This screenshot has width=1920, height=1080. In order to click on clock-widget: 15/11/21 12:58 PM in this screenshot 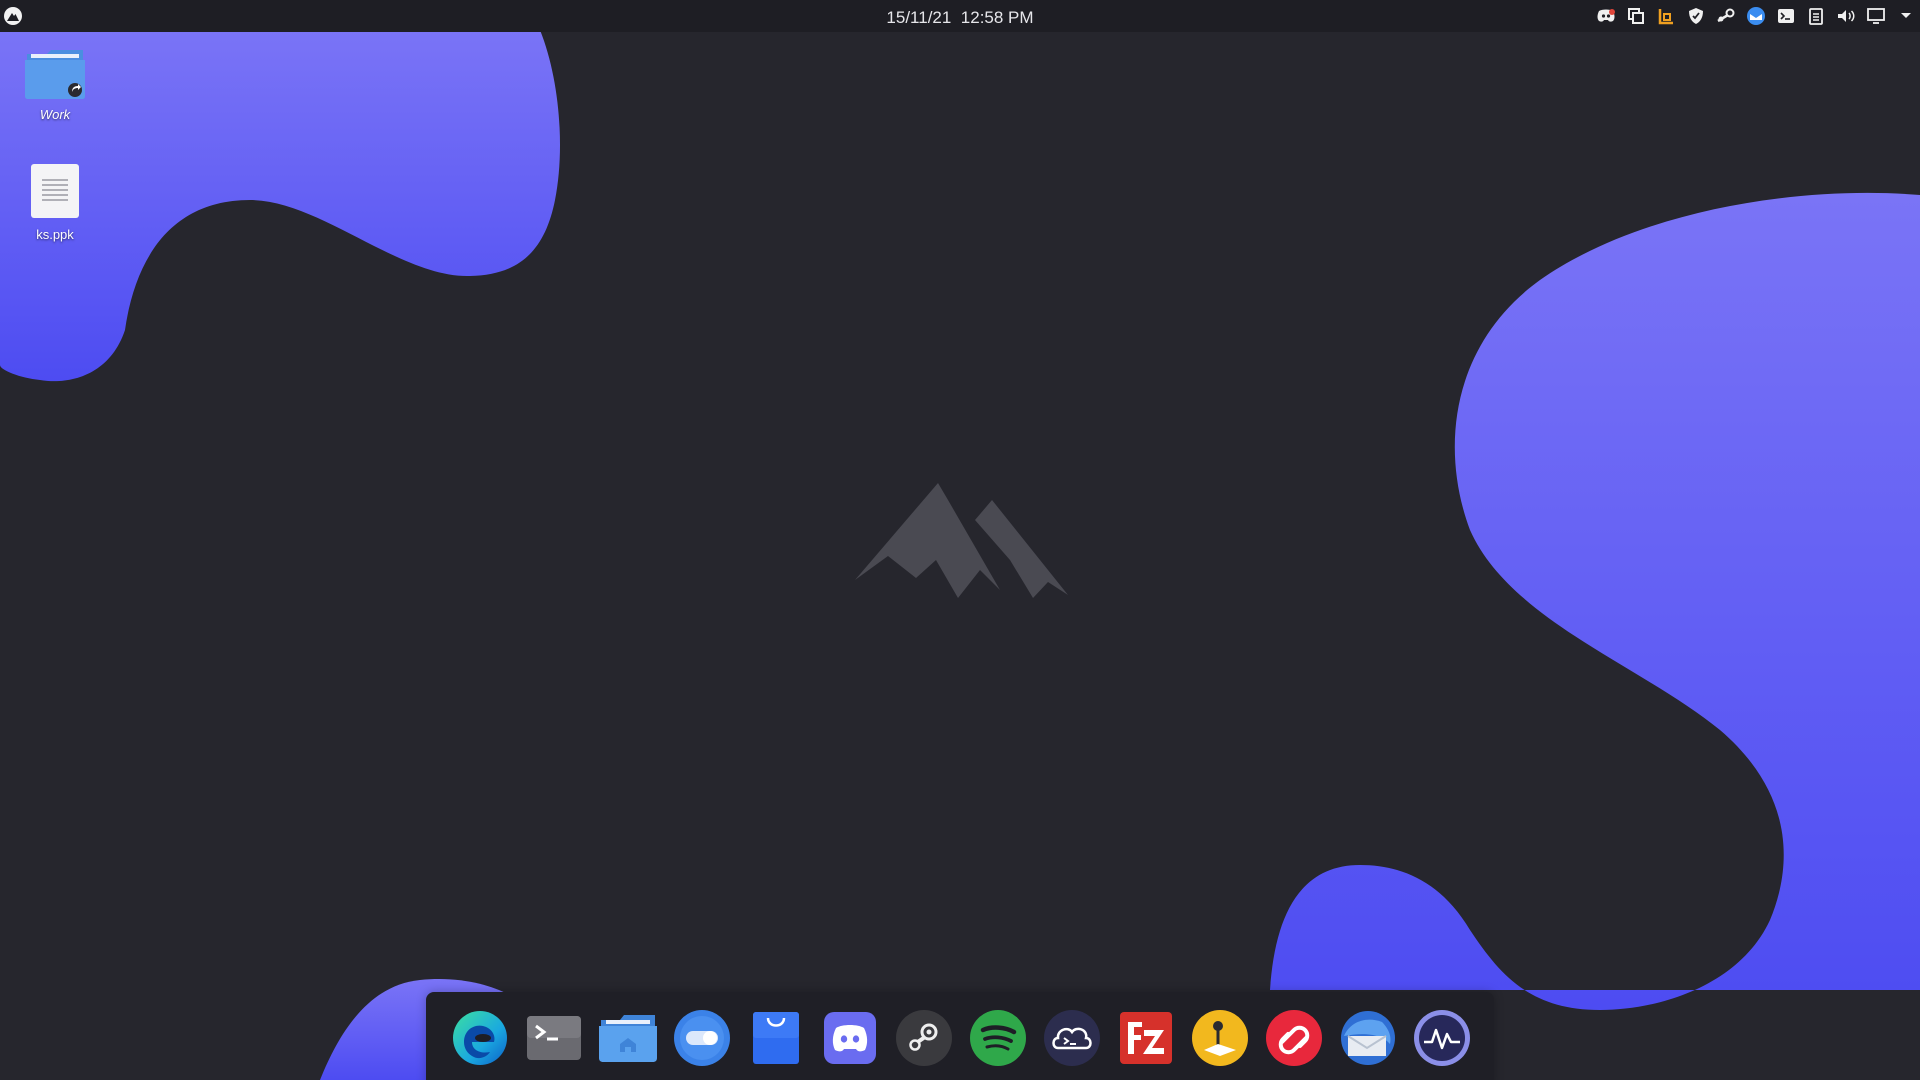, I will do `click(959, 17)`.